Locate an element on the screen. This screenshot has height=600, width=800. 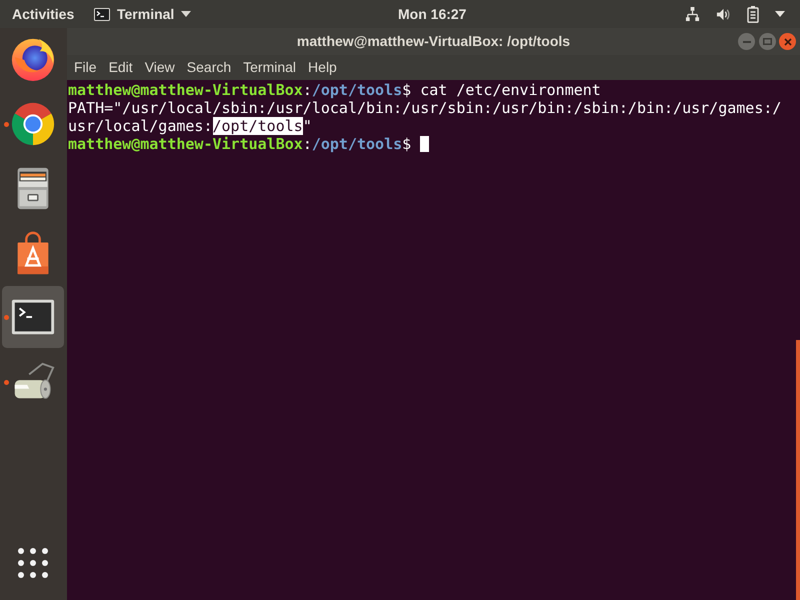
dock-item is located at coordinates (33, 317).